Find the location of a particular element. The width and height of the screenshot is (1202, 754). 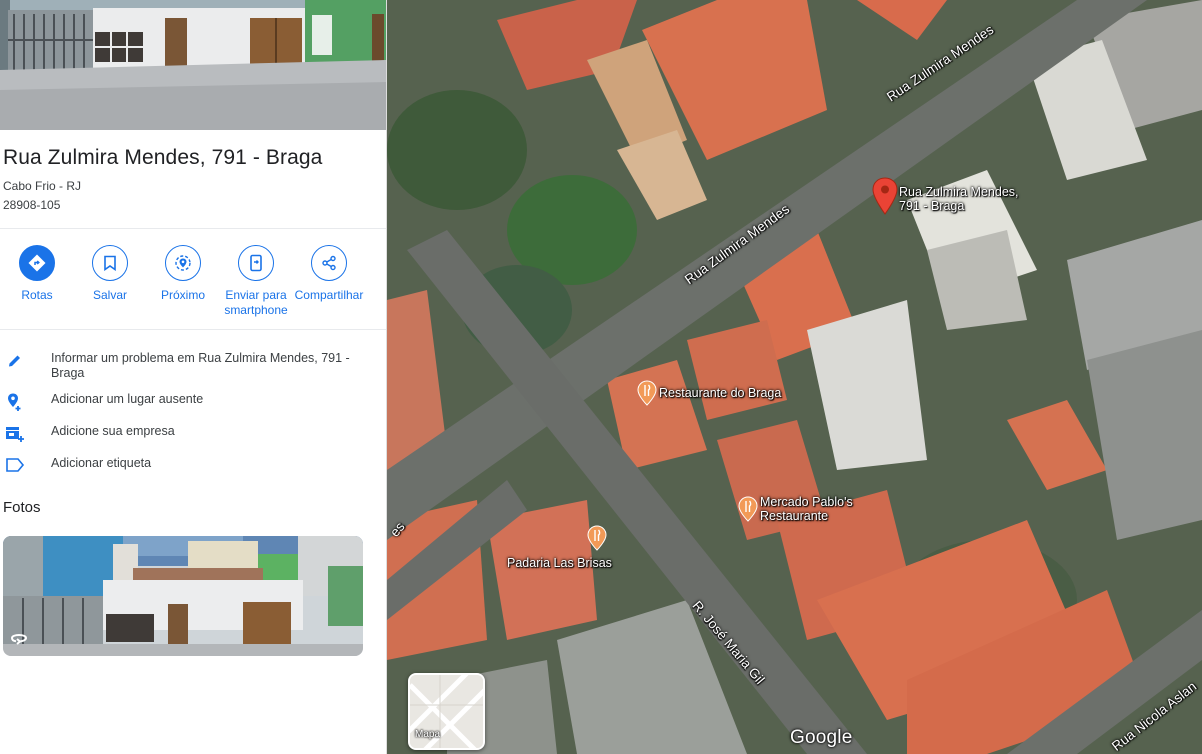

save-button: Salvar is located at coordinates (110, 274).